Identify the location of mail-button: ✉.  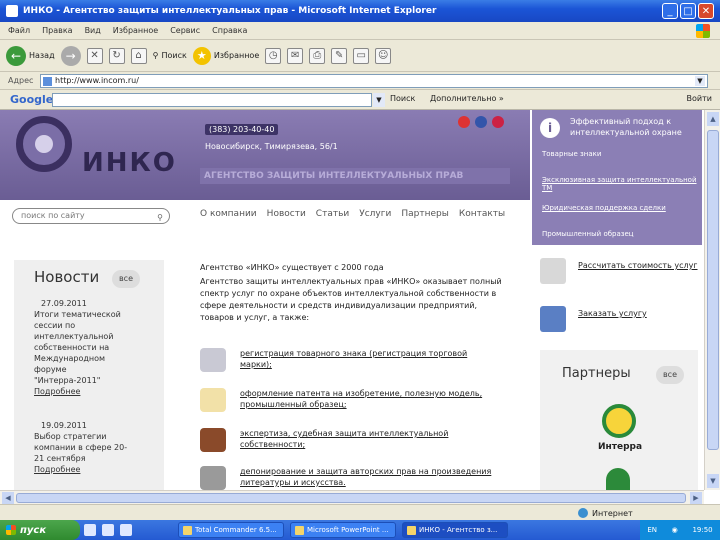
(295, 55).